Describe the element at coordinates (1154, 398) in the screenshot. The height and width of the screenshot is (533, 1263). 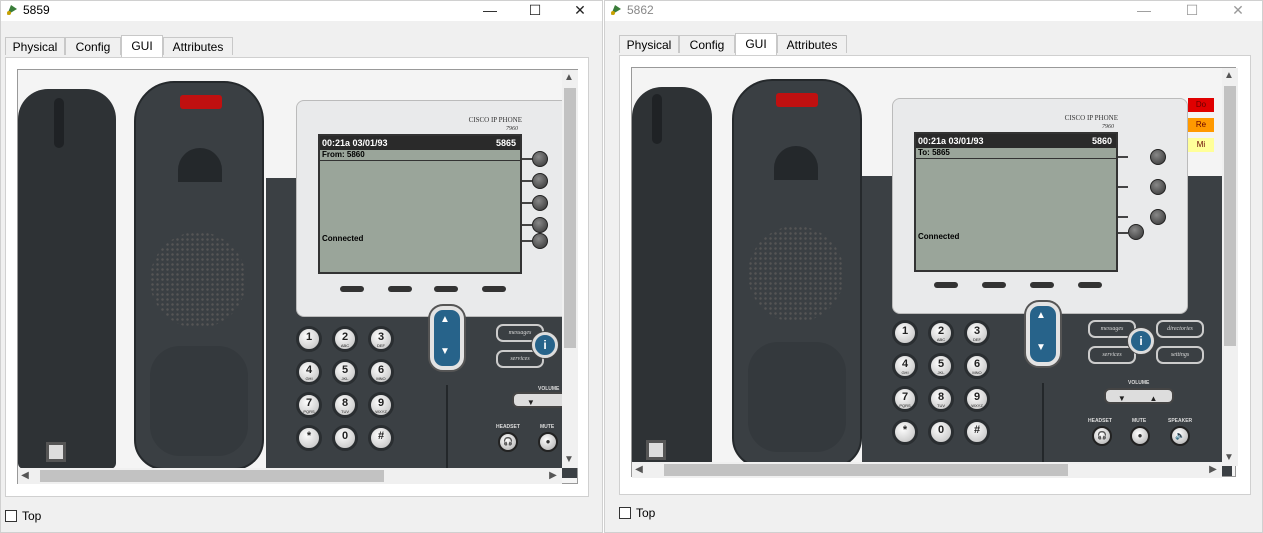
I see `volume-up-icon: ▲` at that location.